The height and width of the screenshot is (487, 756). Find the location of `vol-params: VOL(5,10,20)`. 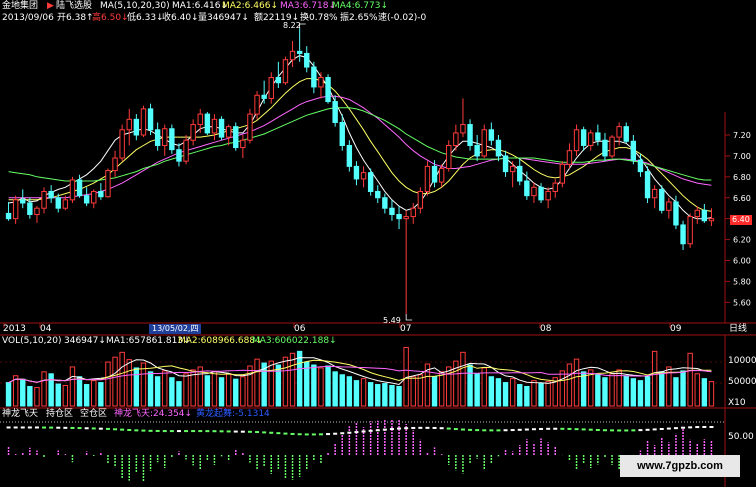

vol-params: VOL(5,10,20) is located at coordinates (32, 341).